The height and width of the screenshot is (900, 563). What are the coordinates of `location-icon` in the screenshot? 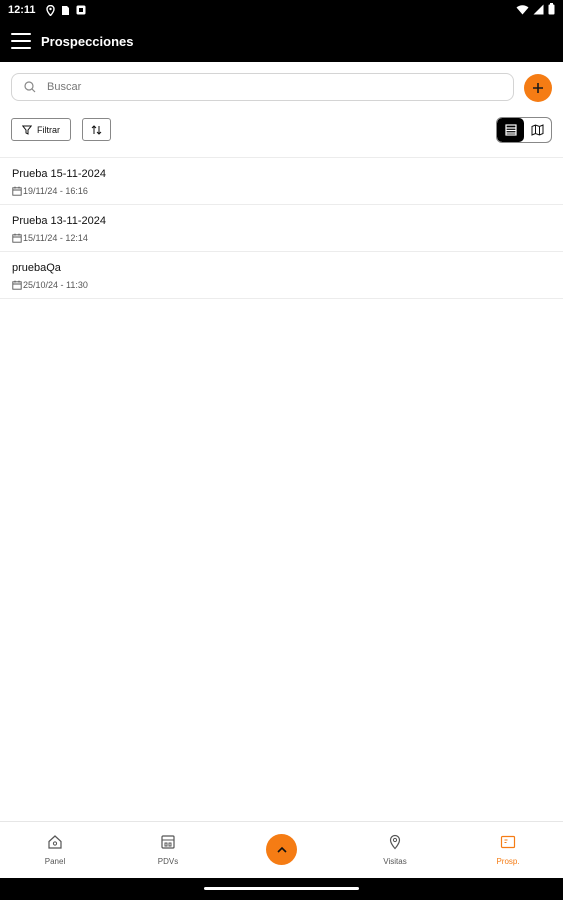 It's located at (50, 10).